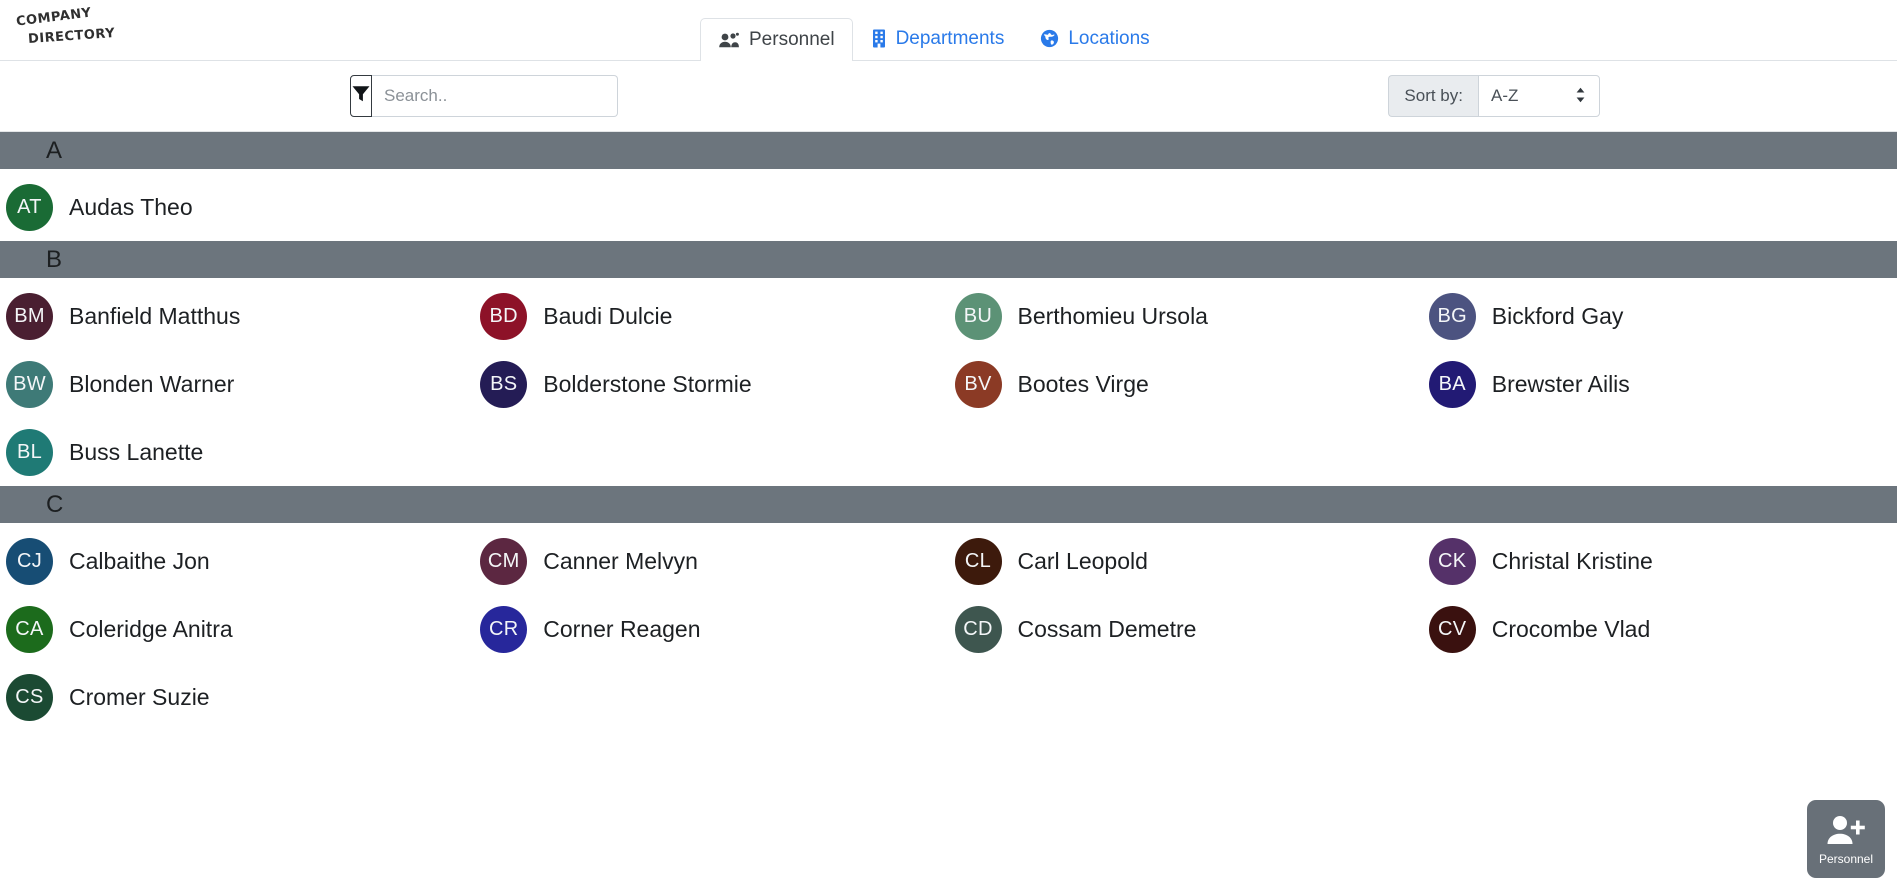  I want to click on person-item: BW Blonden Warner, so click(237, 384).